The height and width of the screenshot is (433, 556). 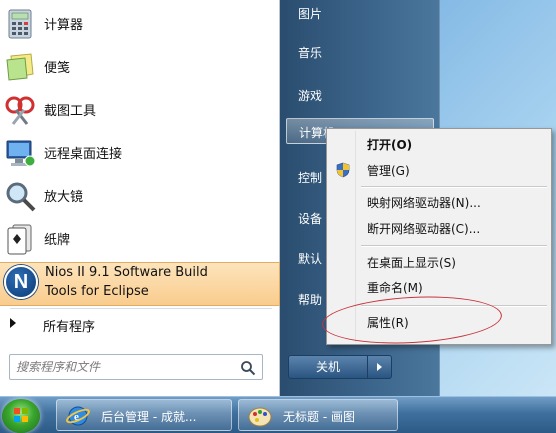 I want to click on program-item-snipping-tool: 截图工具, so click(x=140, y=109).